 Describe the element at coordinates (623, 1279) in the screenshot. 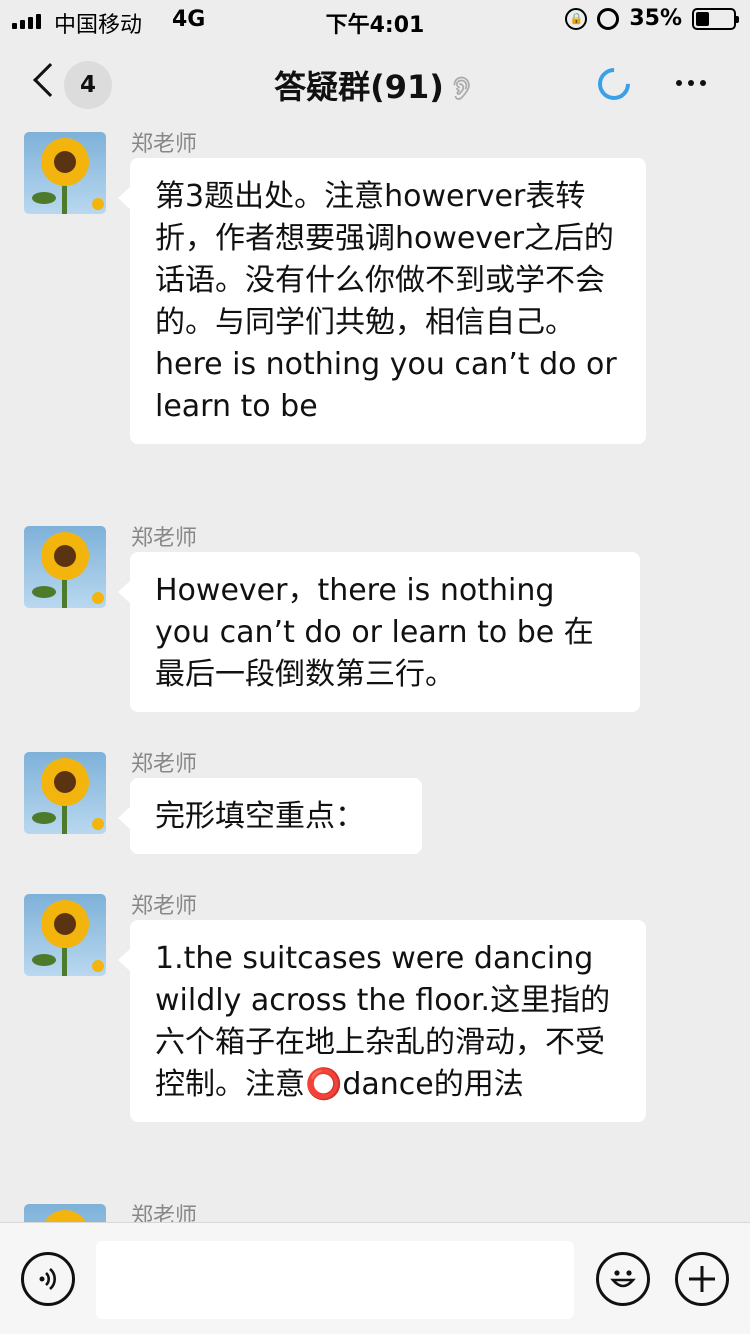

I see `emoji-icon` at that location.